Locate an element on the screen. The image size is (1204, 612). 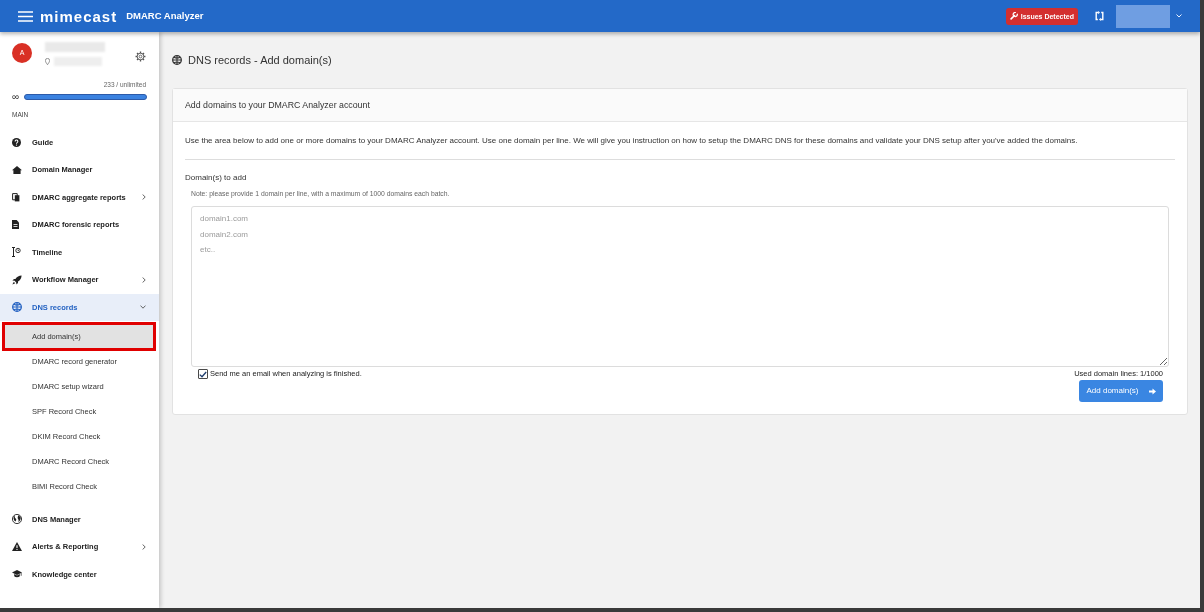
app-title: DMARC Analyzer is located at coordinates (165, 16).